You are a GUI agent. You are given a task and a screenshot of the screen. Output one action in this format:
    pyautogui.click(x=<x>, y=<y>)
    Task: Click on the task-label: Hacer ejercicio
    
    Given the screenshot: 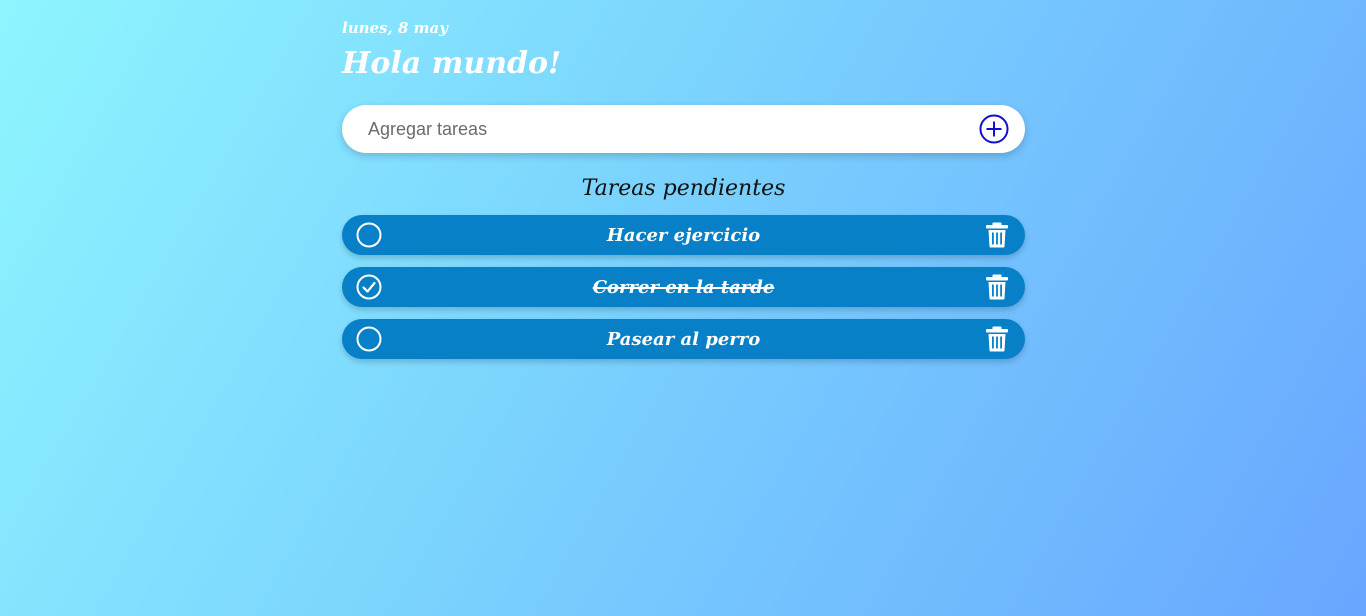 What is the action you would take?
    pyautogui.click(x=683, y=235)
    